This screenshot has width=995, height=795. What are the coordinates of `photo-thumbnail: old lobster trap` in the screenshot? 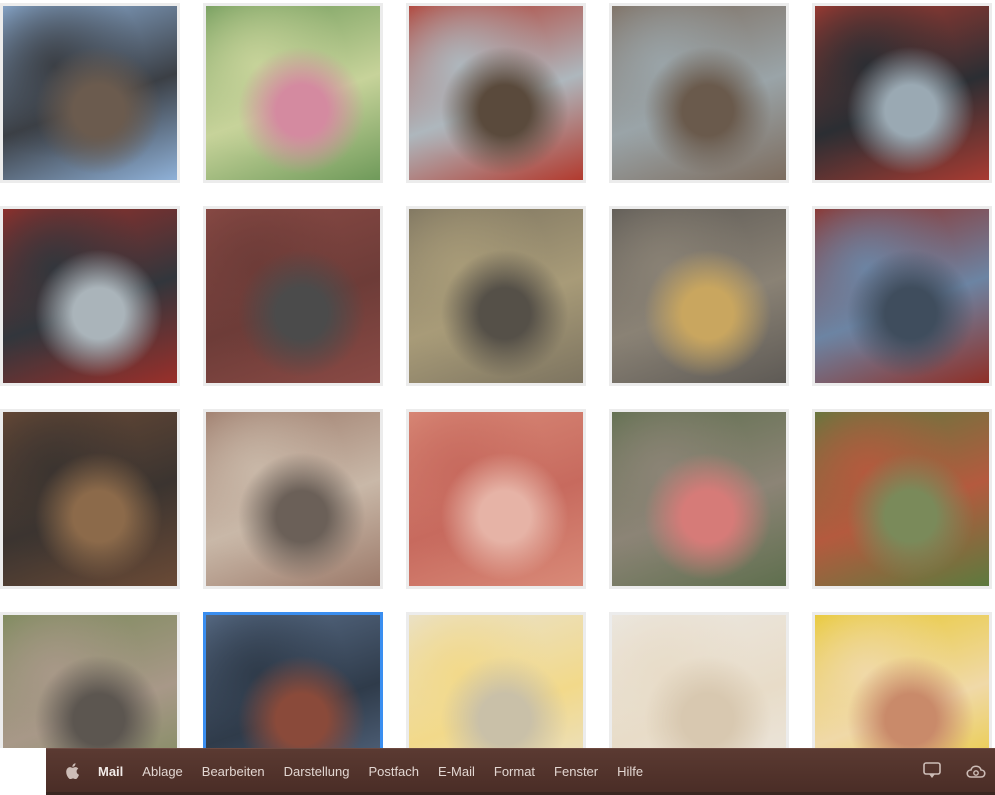 It's located at (90, 499).